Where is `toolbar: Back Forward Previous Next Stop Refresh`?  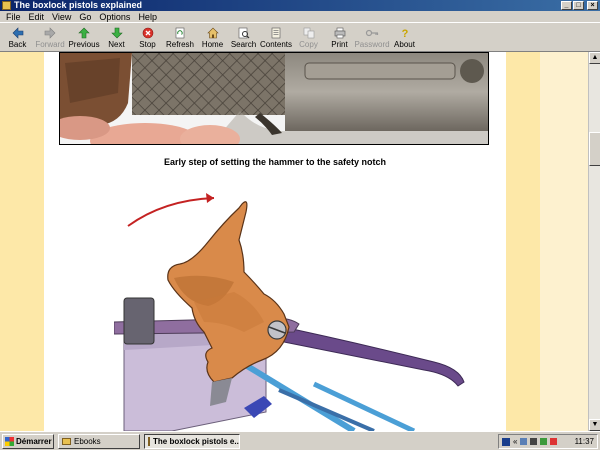 toolbar: Back Forward Previous Next Stop Refresh is located at coordinates (300, 37).